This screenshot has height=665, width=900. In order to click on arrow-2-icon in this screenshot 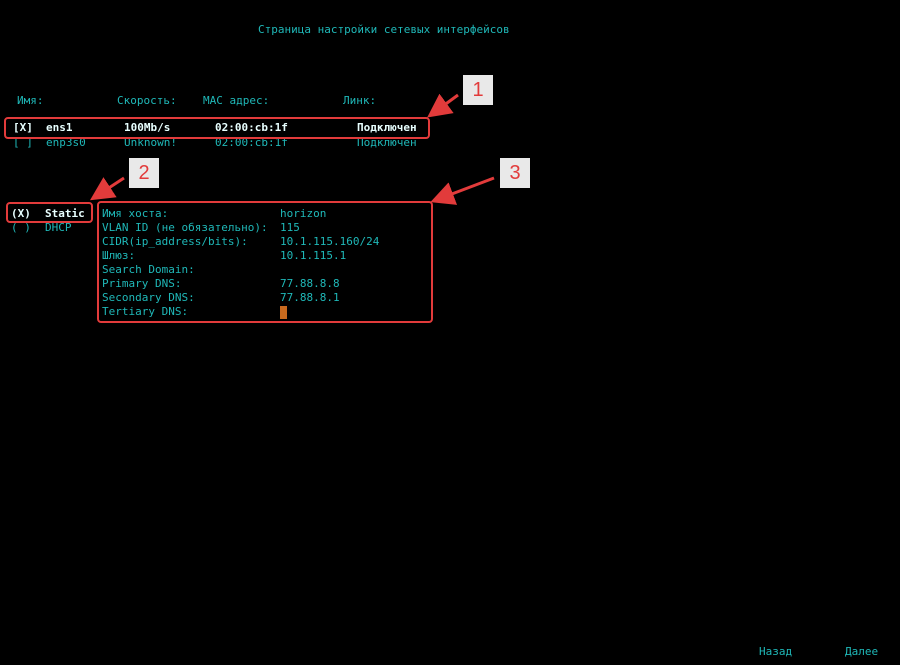, I will do `click(107, 188)`.